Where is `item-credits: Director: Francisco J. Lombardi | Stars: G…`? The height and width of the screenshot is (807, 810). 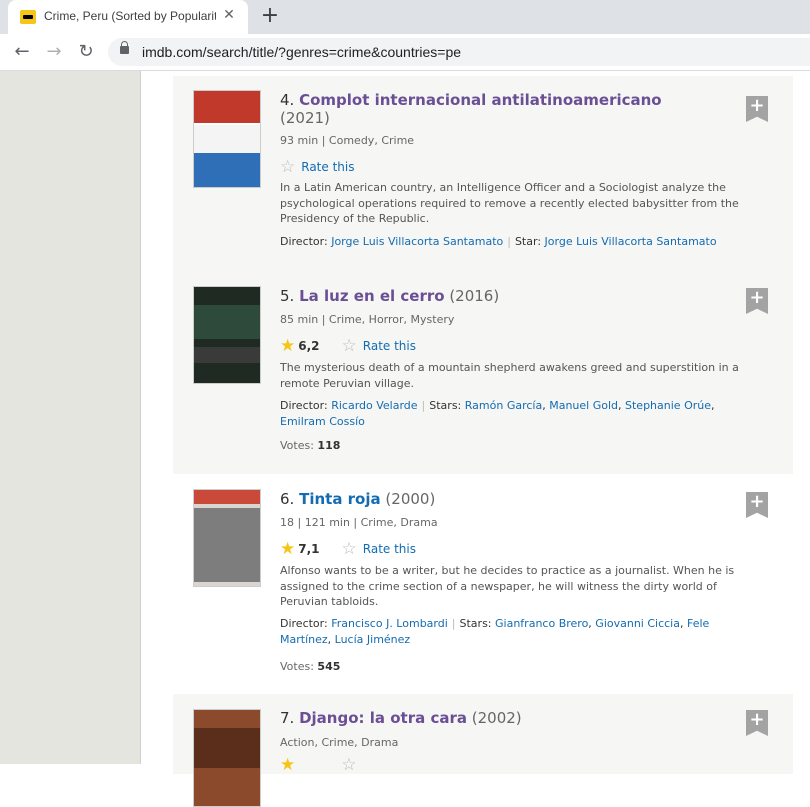 item-credits: Director: Francisco J. Lombardi | Stars: G… is located at coordinates (495, 631).